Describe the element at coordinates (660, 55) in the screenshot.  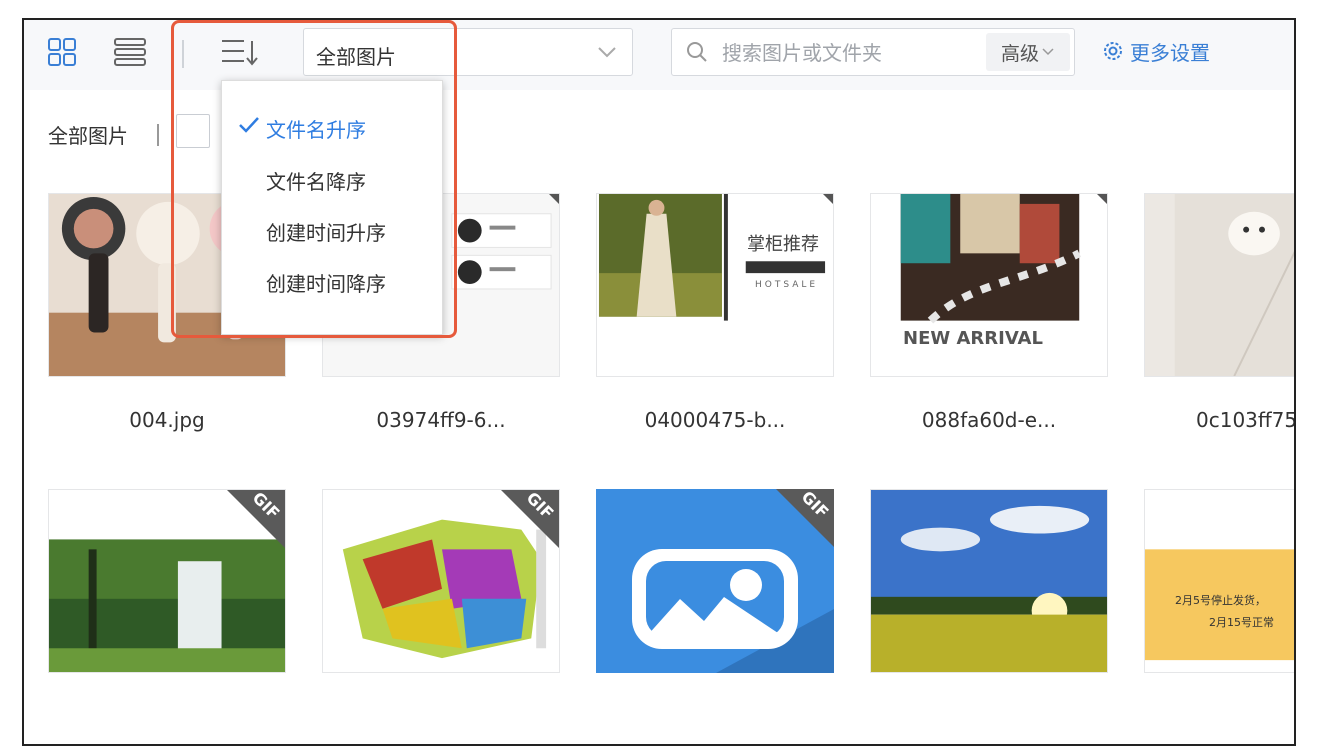
I see `toolbar: 全部图片 高级 更多设置` at that location.